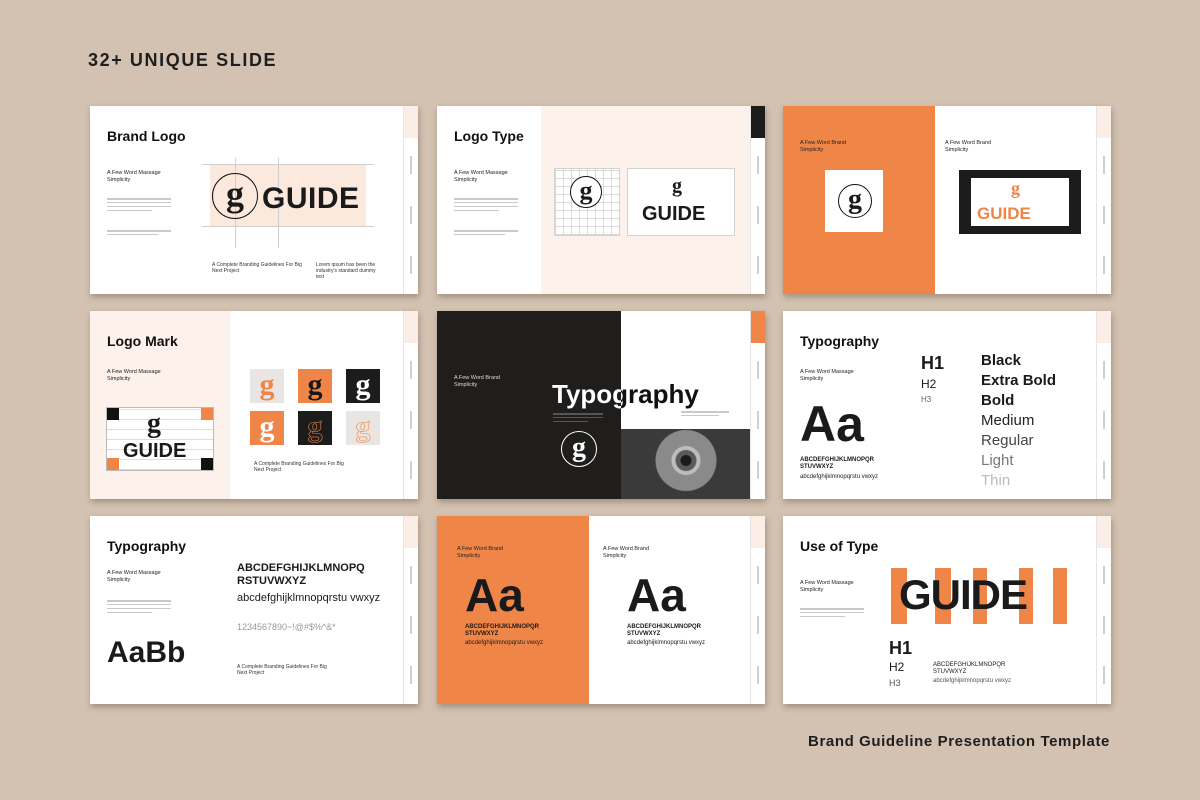 The width and height of the screenshot is (1200, 800). What do you see at coordinates (1020, 202) in the screenshot?
I see `dark-wordmark-box: g GUIDE` at bounding box center [1020, 202].